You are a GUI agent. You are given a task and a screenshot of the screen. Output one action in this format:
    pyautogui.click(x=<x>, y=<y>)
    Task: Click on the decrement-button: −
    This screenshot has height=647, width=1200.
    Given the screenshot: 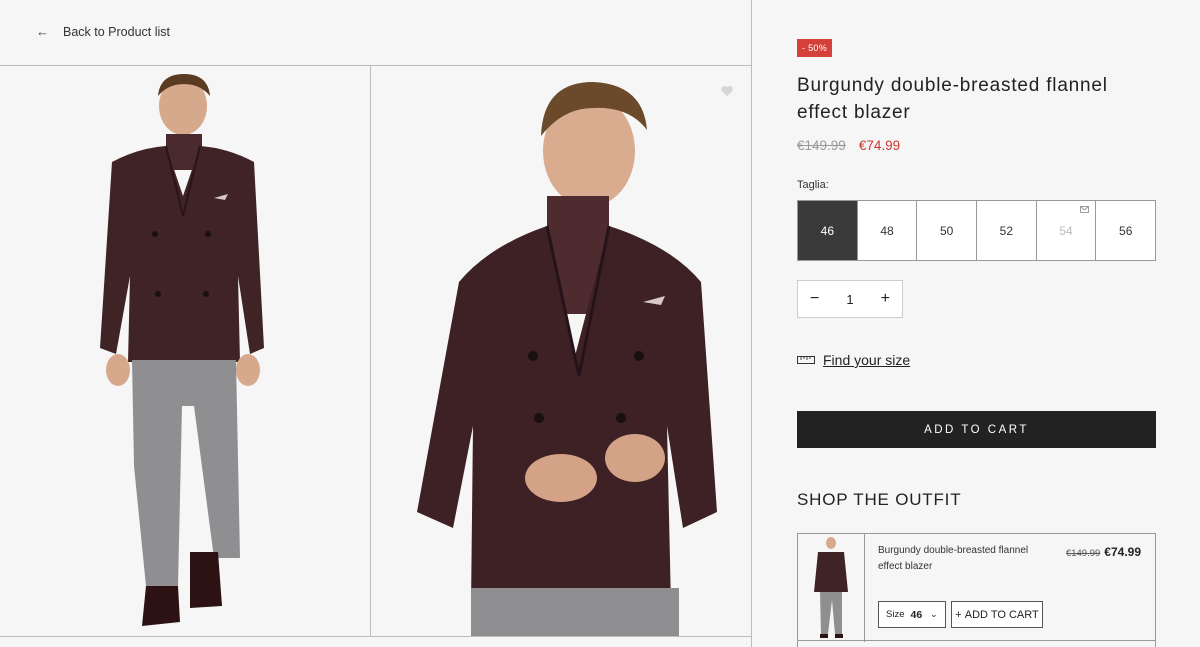 What is the action you would take?
    pyautogui.click(x=814, y=299)
    